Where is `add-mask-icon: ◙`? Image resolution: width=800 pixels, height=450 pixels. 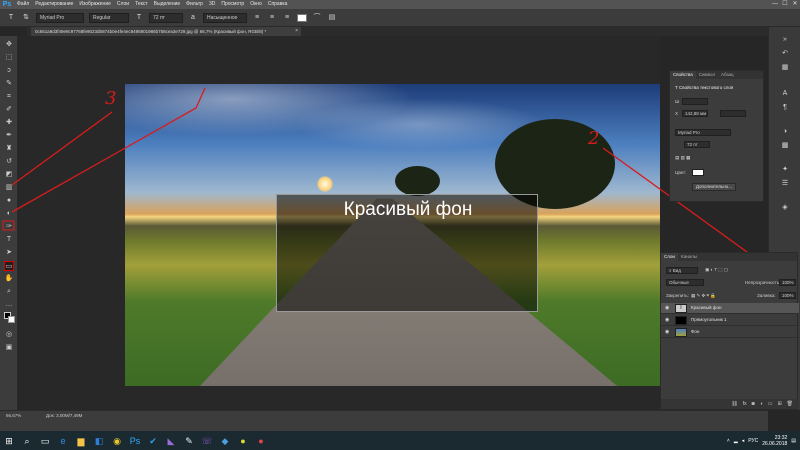 add-mask-icon: ◙ is located at coordinates (753, 404).